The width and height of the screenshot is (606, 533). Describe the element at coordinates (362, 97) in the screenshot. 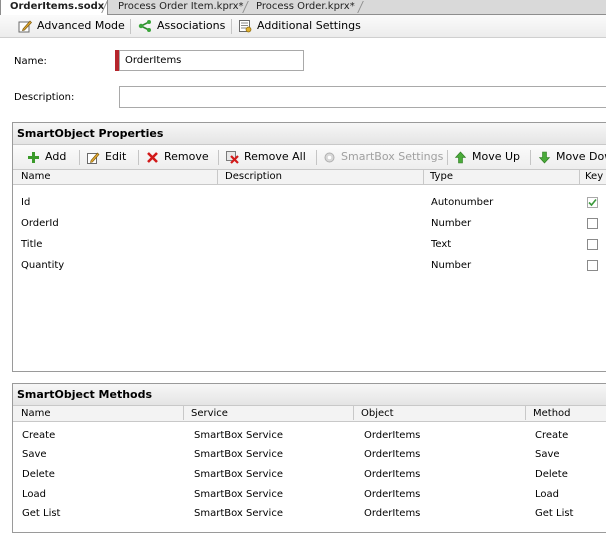

I see `description-input` at that location.